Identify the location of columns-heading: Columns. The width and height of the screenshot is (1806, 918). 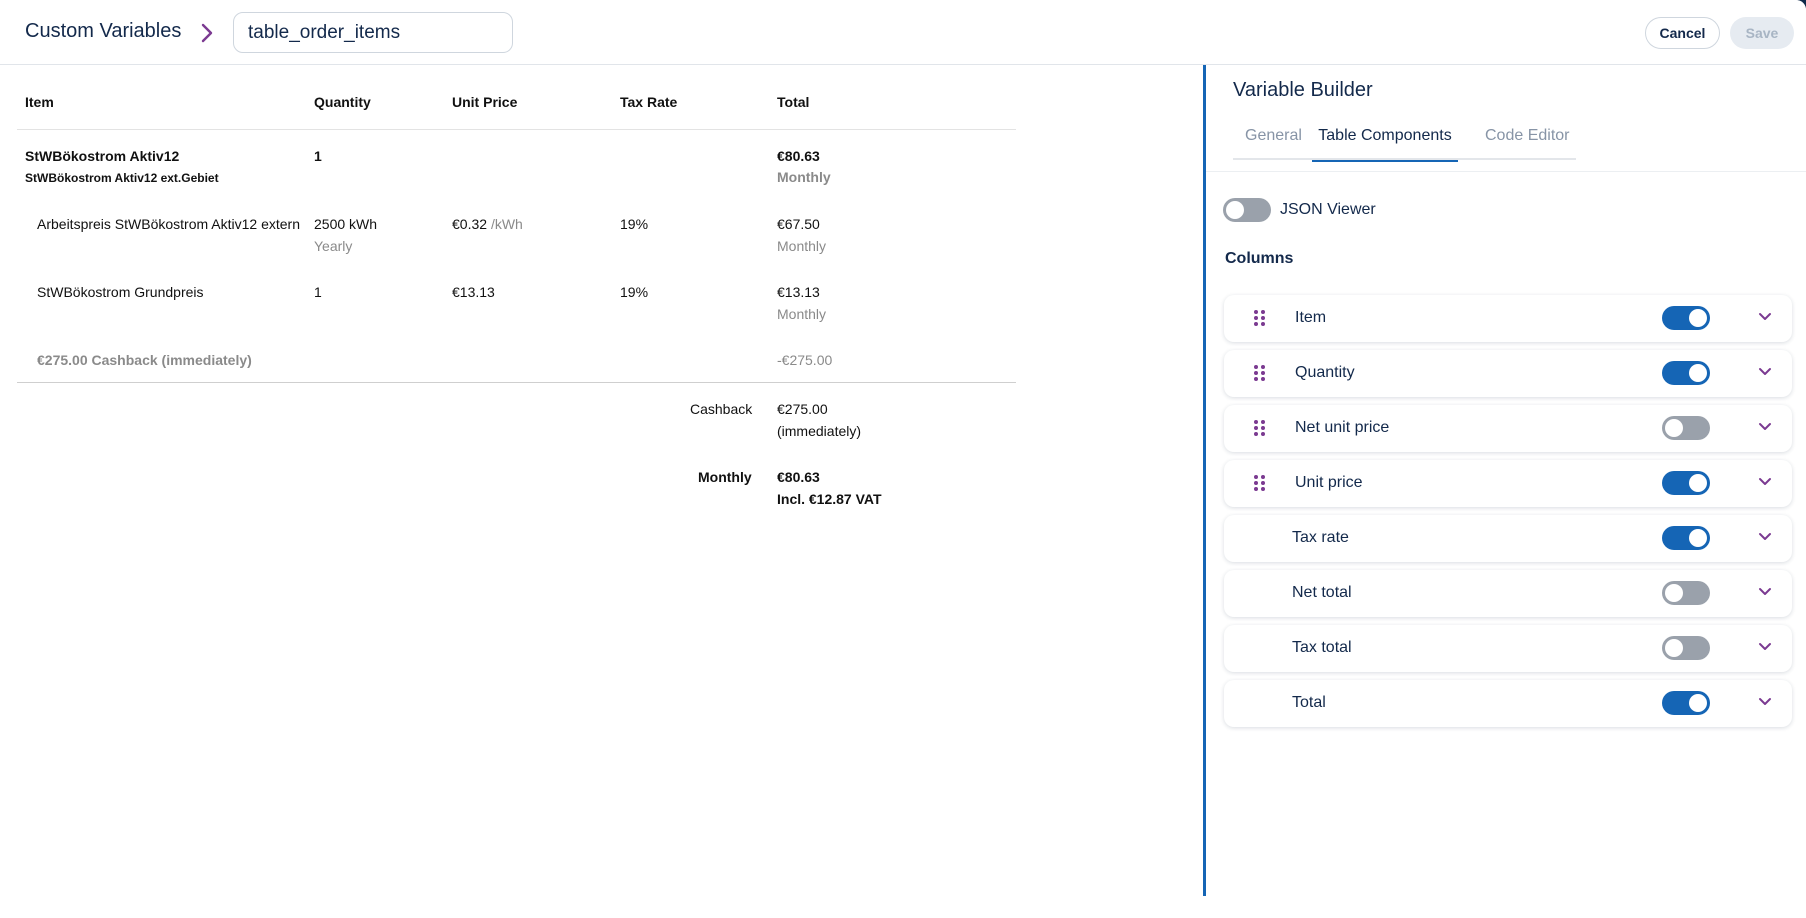
(1259, 258).